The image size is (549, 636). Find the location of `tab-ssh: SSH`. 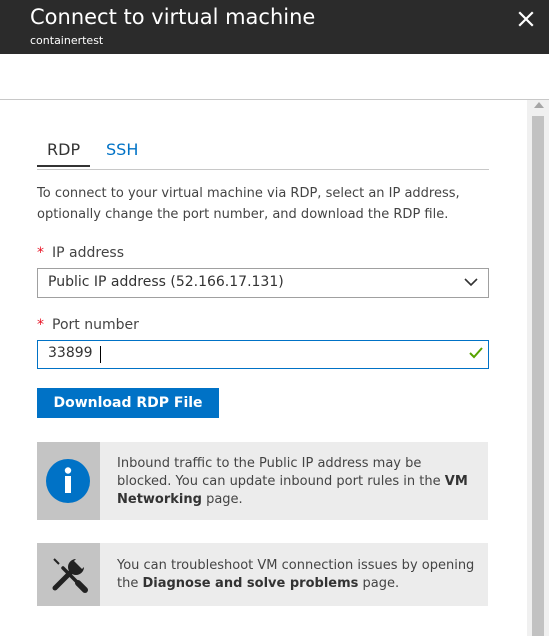

tab-ssh: SSH is located at coordinates (122, 152).